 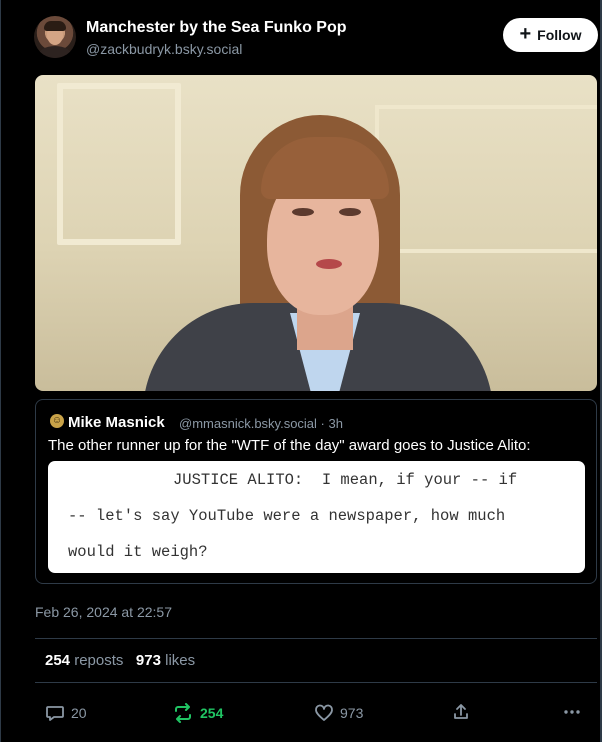 What do you see at coordinates (57, 421) in the screenshot?
I see `quote-author-avatar: ☺` at bounding box center [57, 421].